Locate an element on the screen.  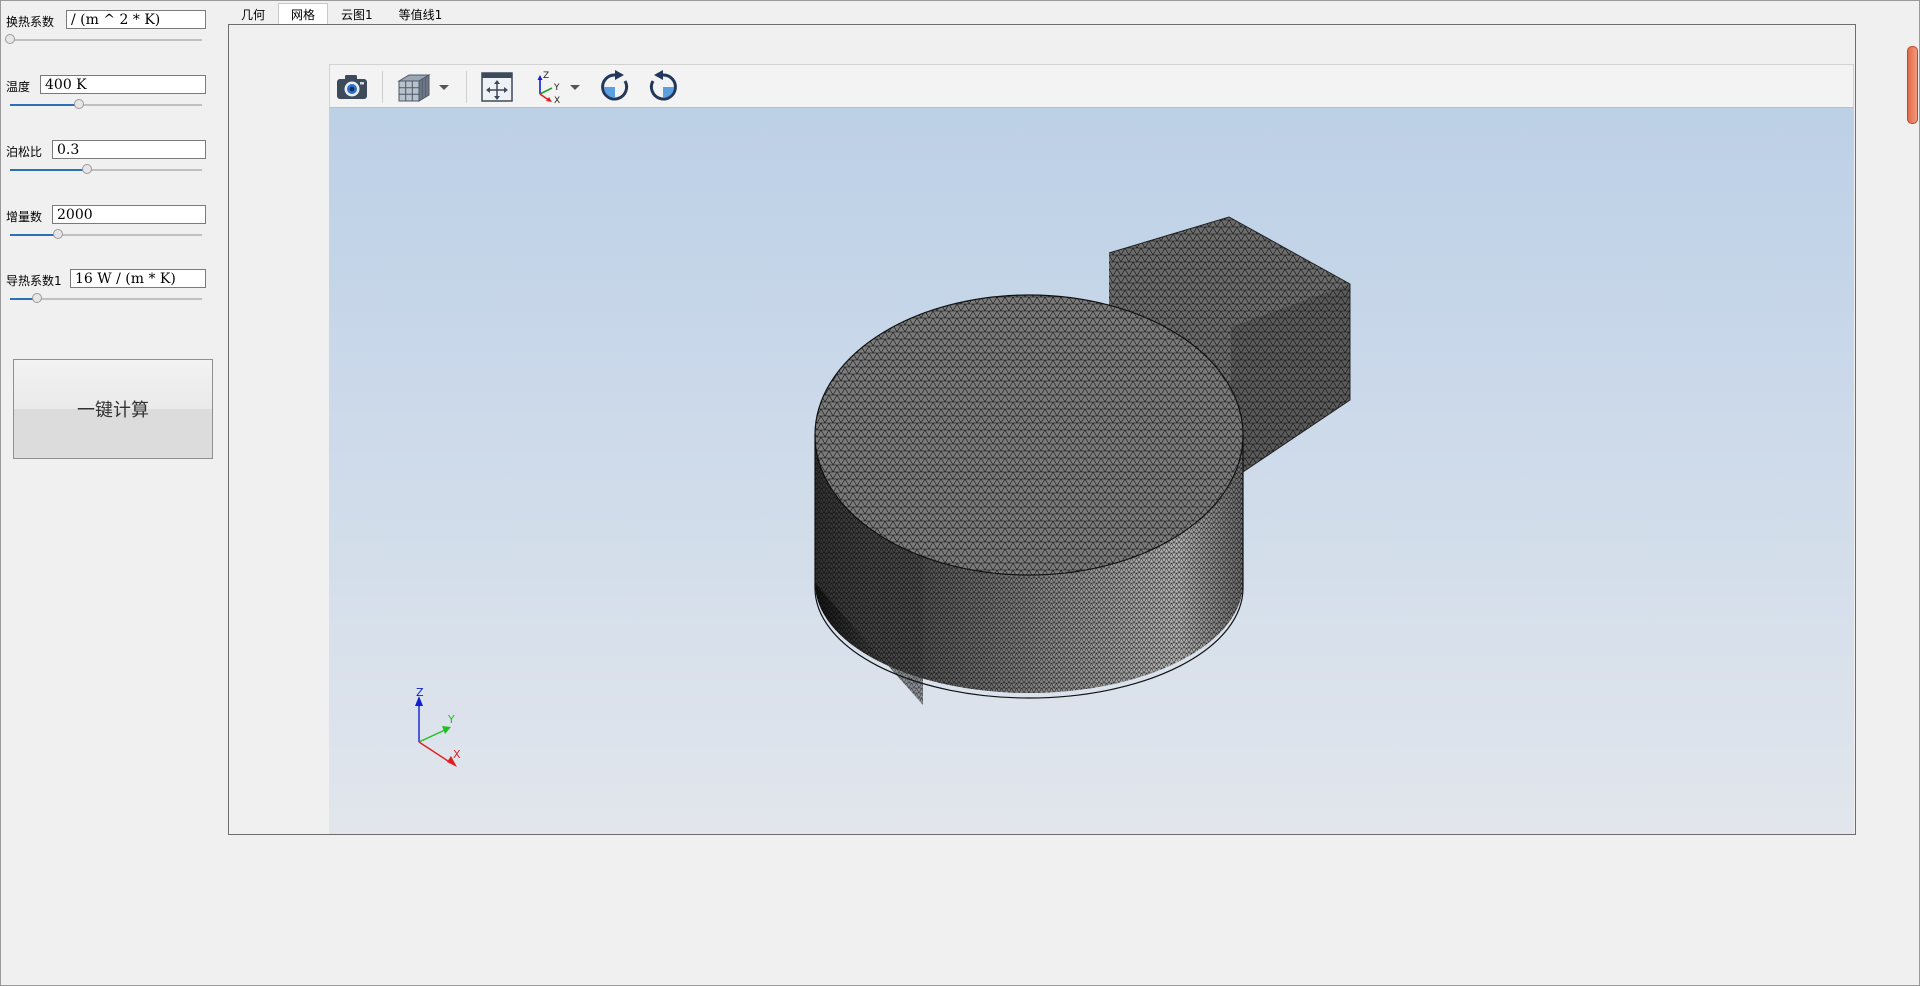
param-thermal-conductivity: 导热系数1 16 W / (m * K) is located at coordinates (106, 286).